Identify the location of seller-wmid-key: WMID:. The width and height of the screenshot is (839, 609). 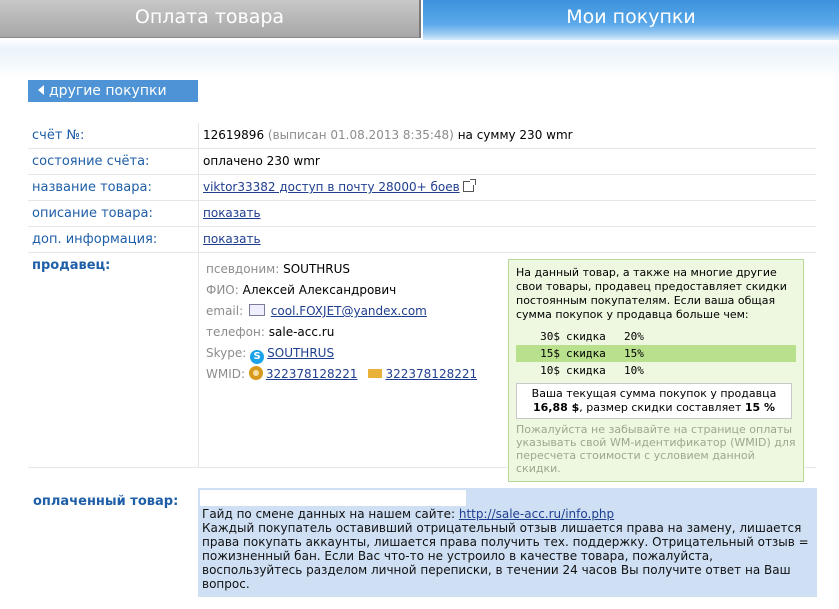
(226, 374).